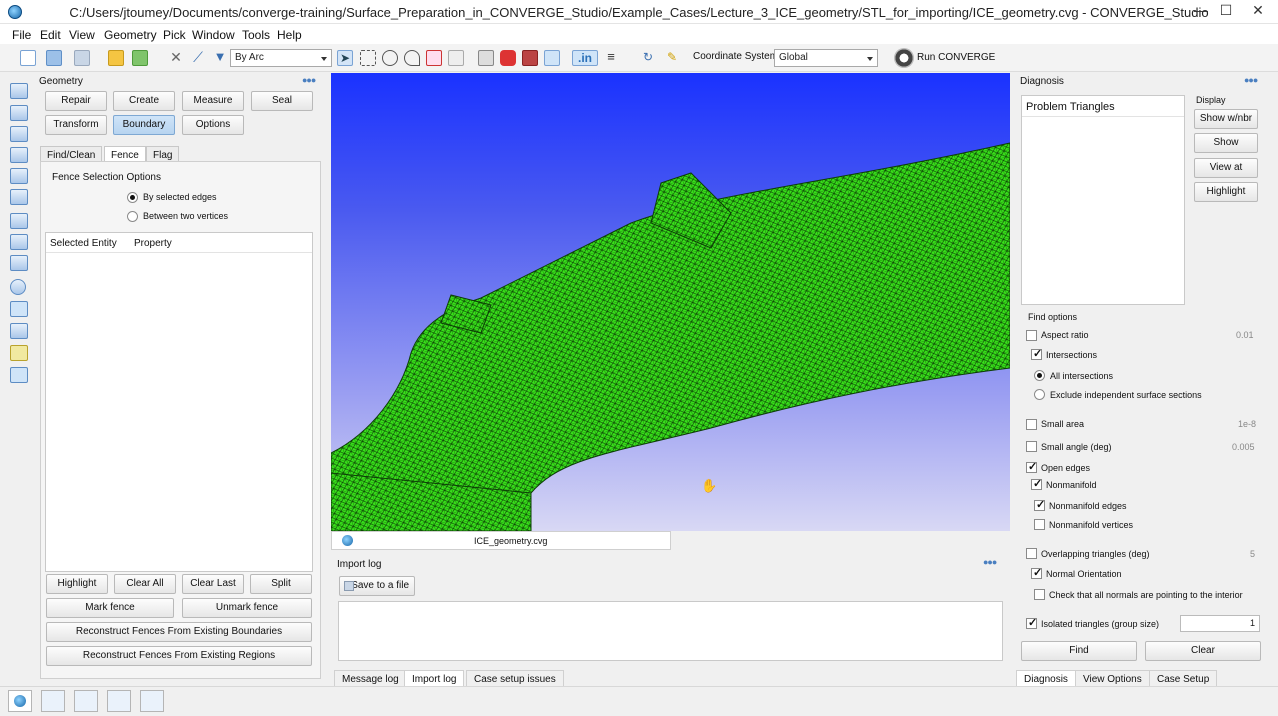 The width and height of the screenshot is (1278, 716). I want to click on overlapping-checkbox, so click(1031, 553).